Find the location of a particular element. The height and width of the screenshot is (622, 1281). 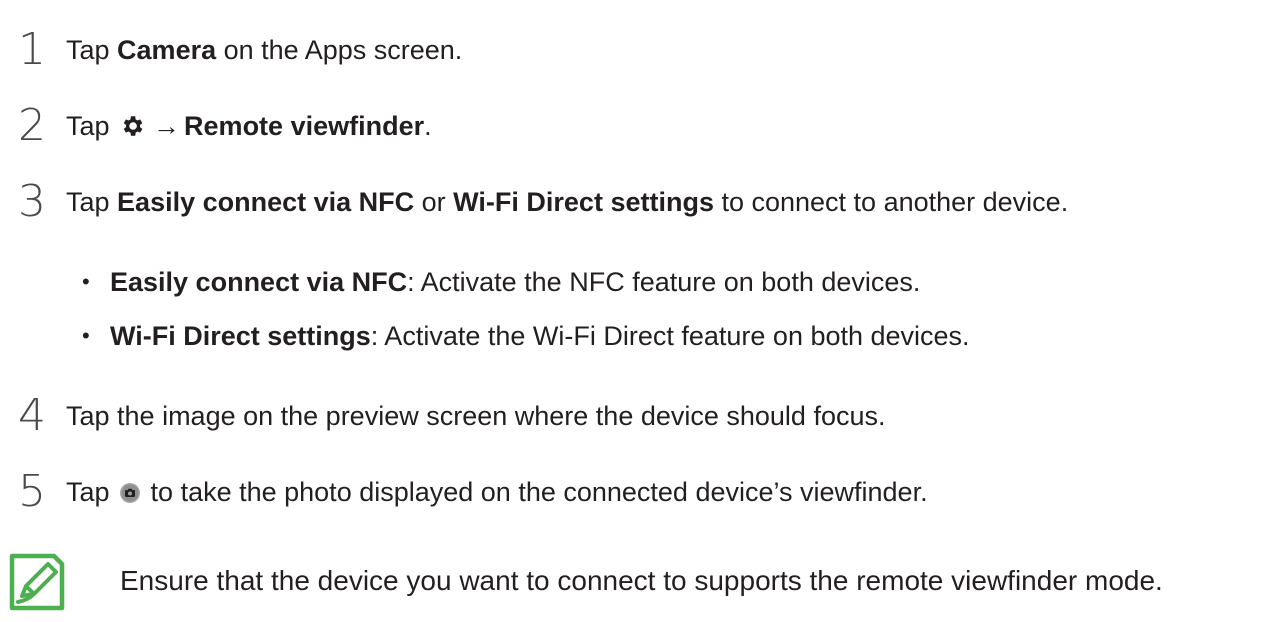

gear-icon is located at coordinates (133, 126).